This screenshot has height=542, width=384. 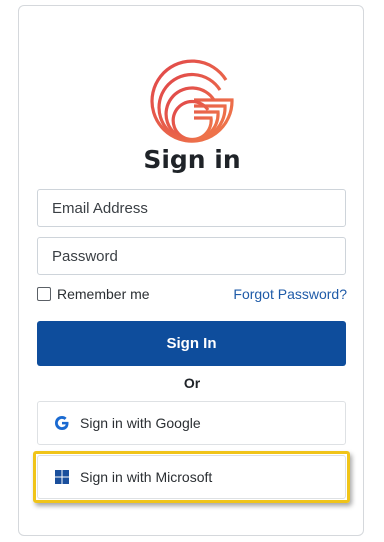 What do you see at coordinates (192, 159) in the screenshot?
I see `page-title: Sign in` at bounding box center [192, 159].